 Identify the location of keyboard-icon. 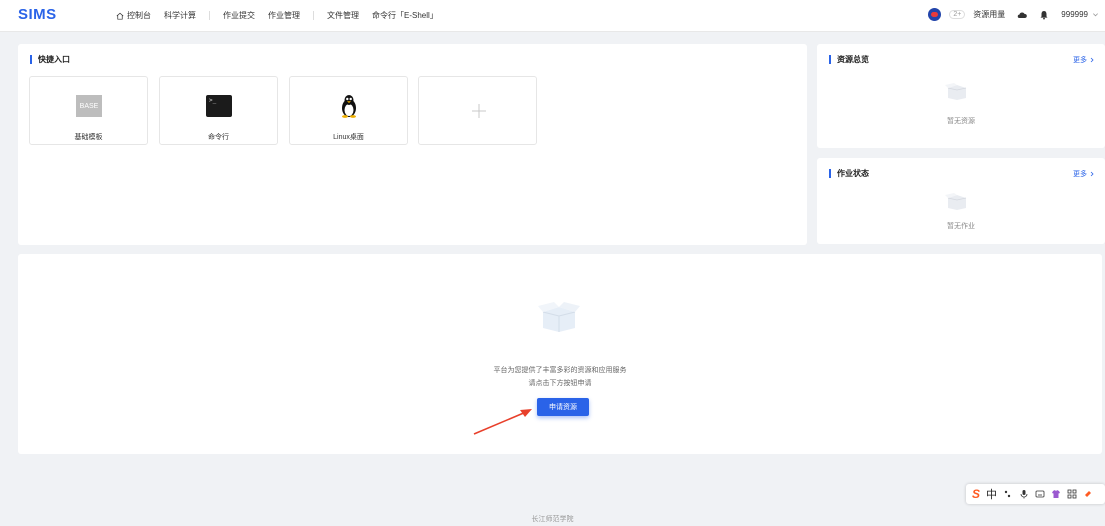
(1040, 494).